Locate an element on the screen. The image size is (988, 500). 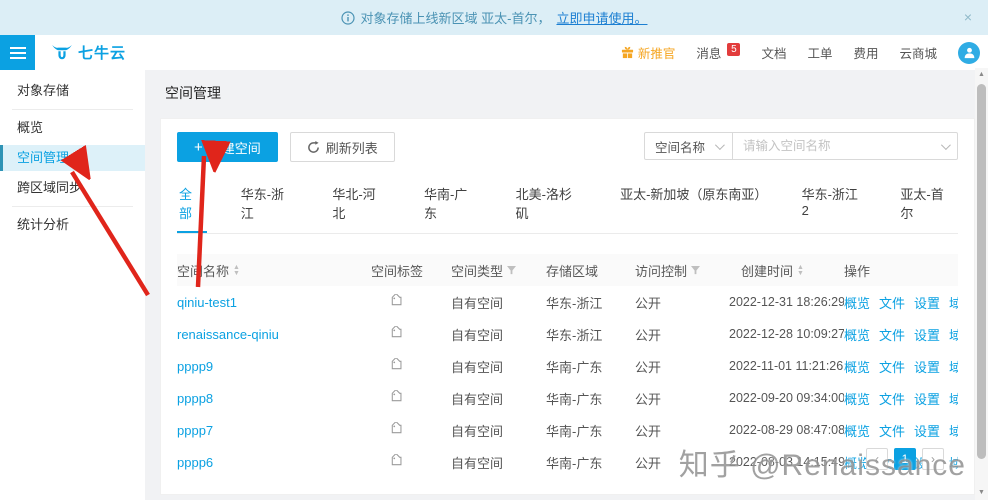
bucket-created: 2022-11-01 11:21:26 is located at coordinates (786, 366).